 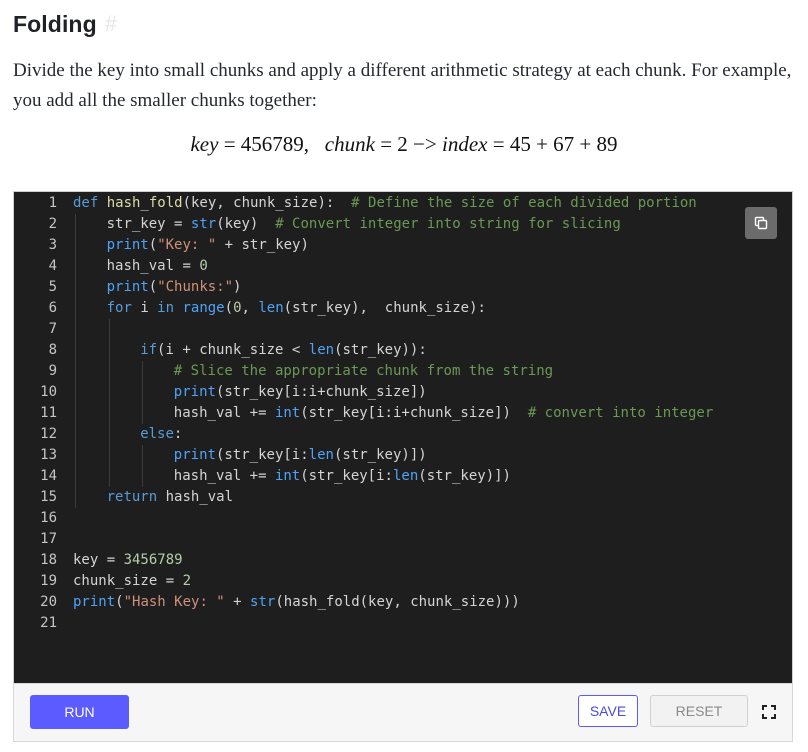 I want to click on fullscreen-button, so click(x=769, y=712).